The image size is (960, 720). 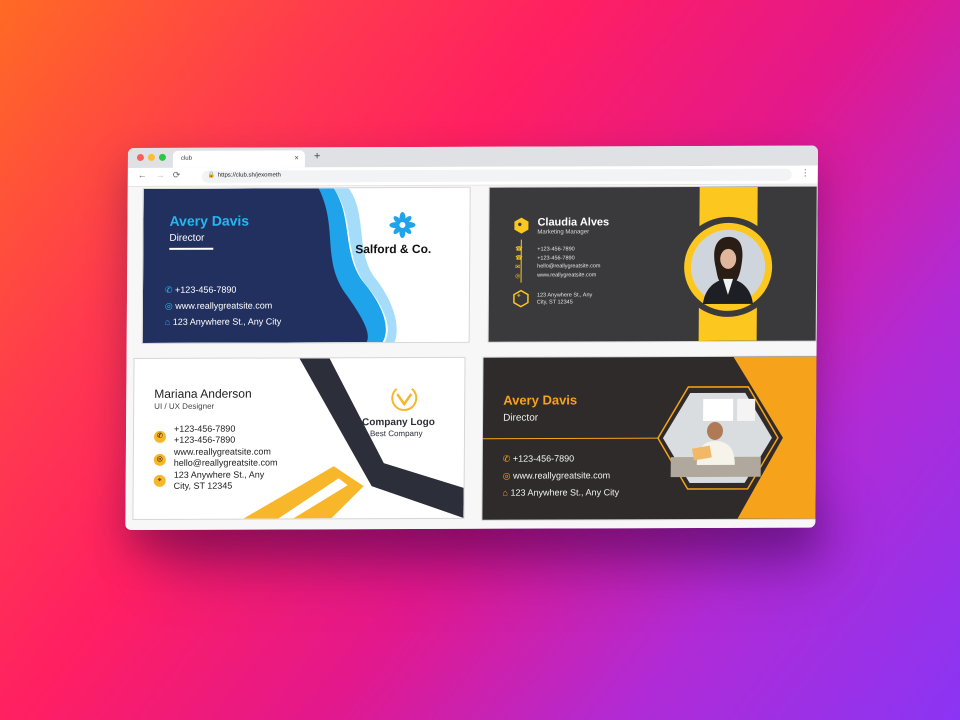 What do you see at coordinates (505, 492) in the screenshot?
I see `home-icon: ⌂` at bounding box center [505, 492].